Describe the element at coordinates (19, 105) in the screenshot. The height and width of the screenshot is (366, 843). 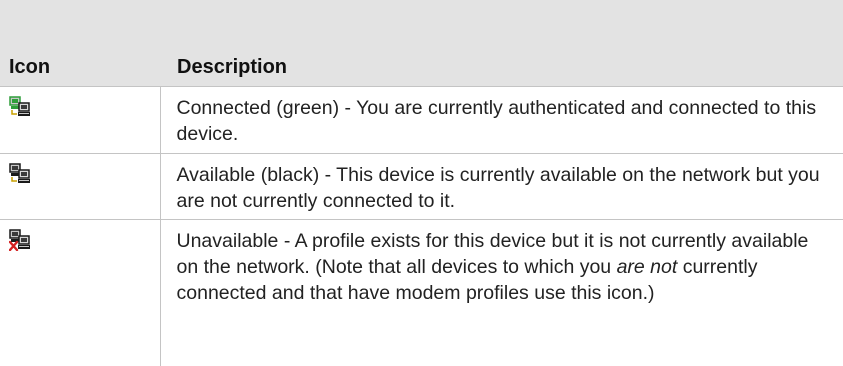
I see `connected-device-icon` at that location.